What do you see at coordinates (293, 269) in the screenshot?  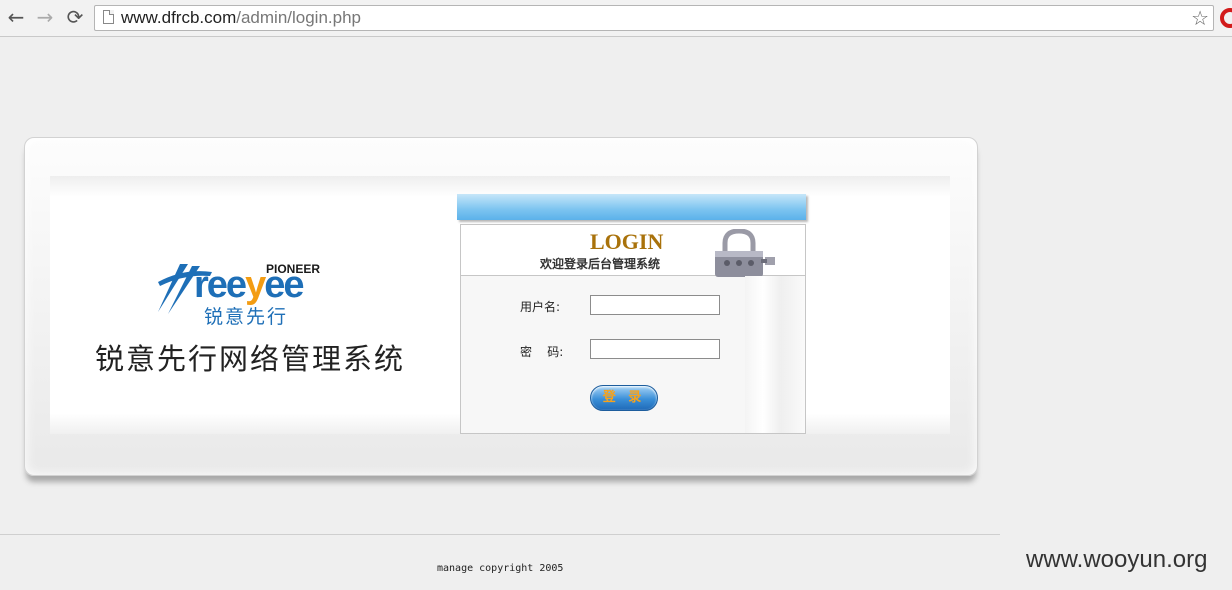 I see `logo-tagline-en: PIONEER` at bounding box center [293, 269].